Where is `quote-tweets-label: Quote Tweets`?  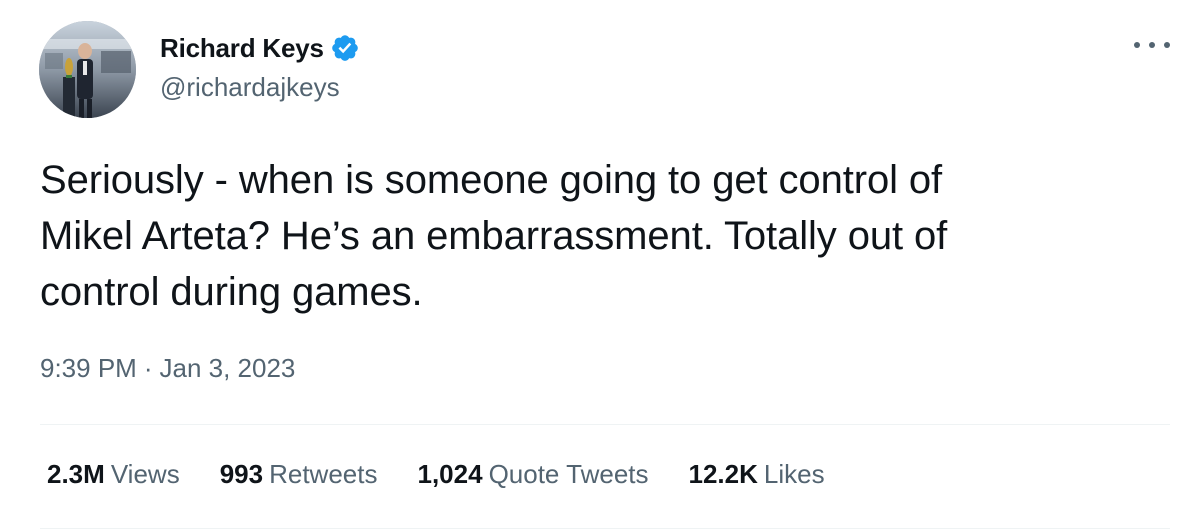 quote-tweets-label: Quote Tweets is located at coordinates (568, 474).